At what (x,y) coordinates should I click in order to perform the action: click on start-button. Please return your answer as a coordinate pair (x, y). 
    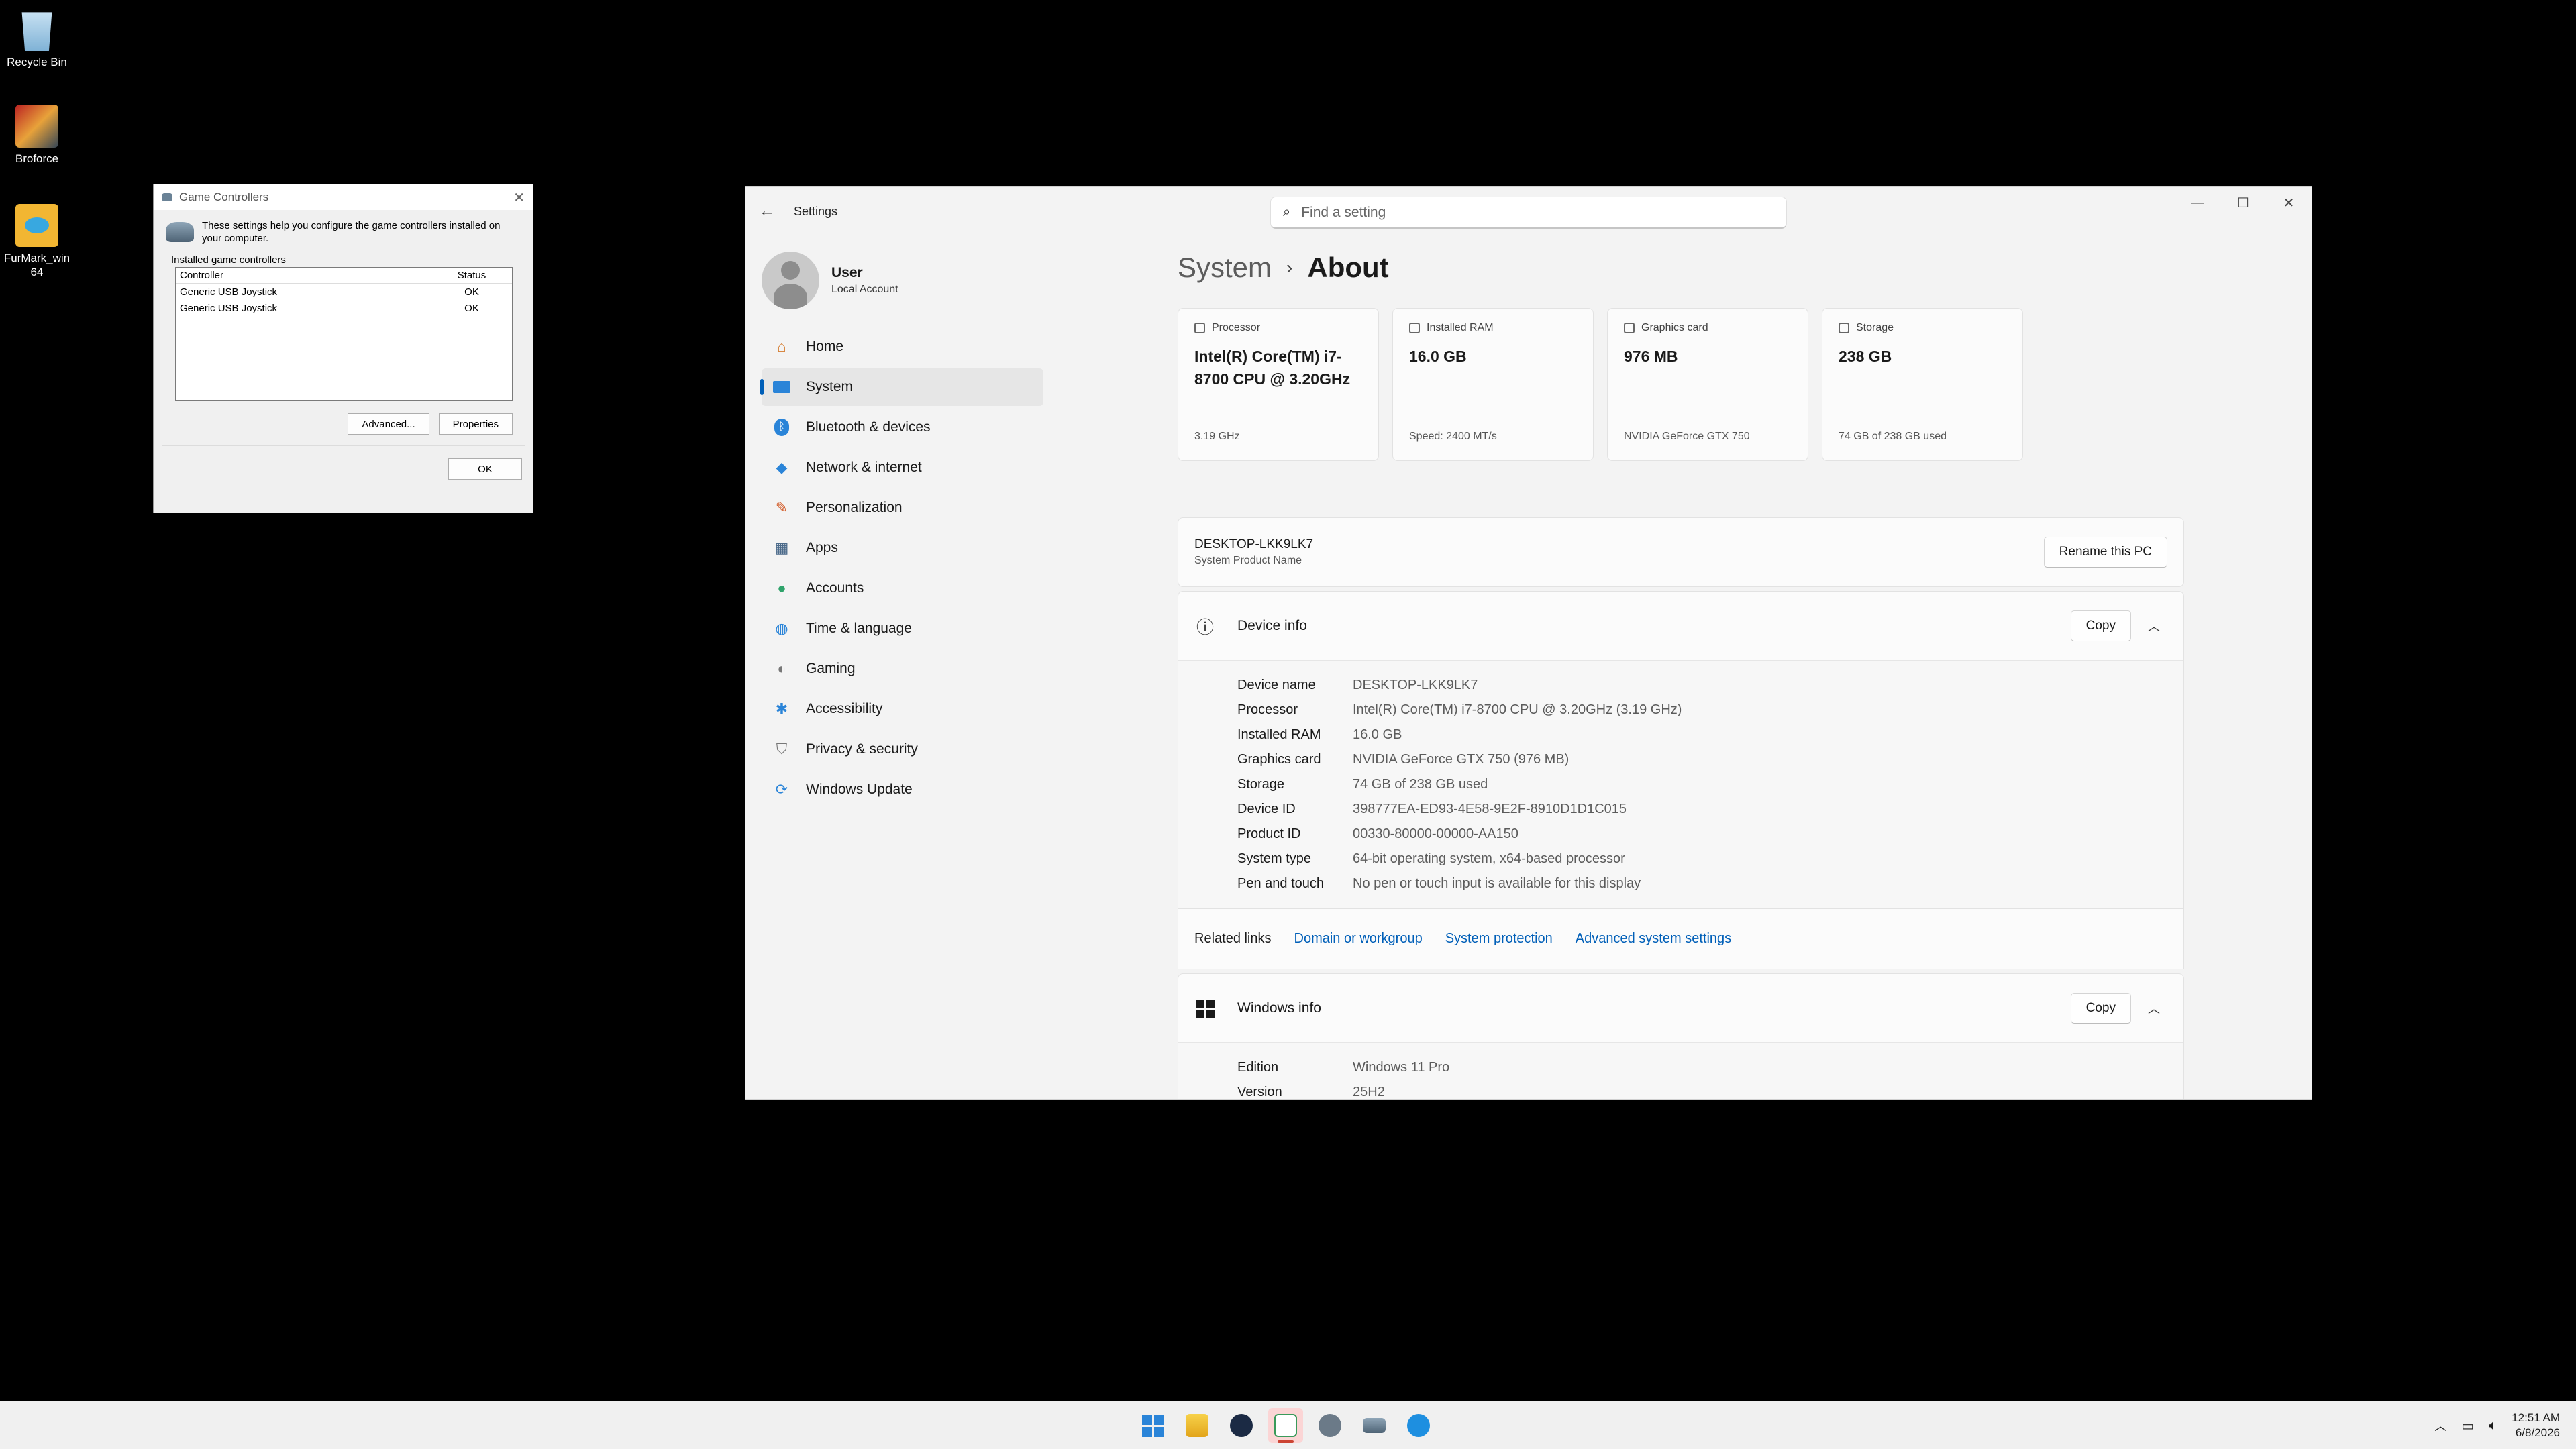
    Looking at the image, I should click on (1152, 1425).